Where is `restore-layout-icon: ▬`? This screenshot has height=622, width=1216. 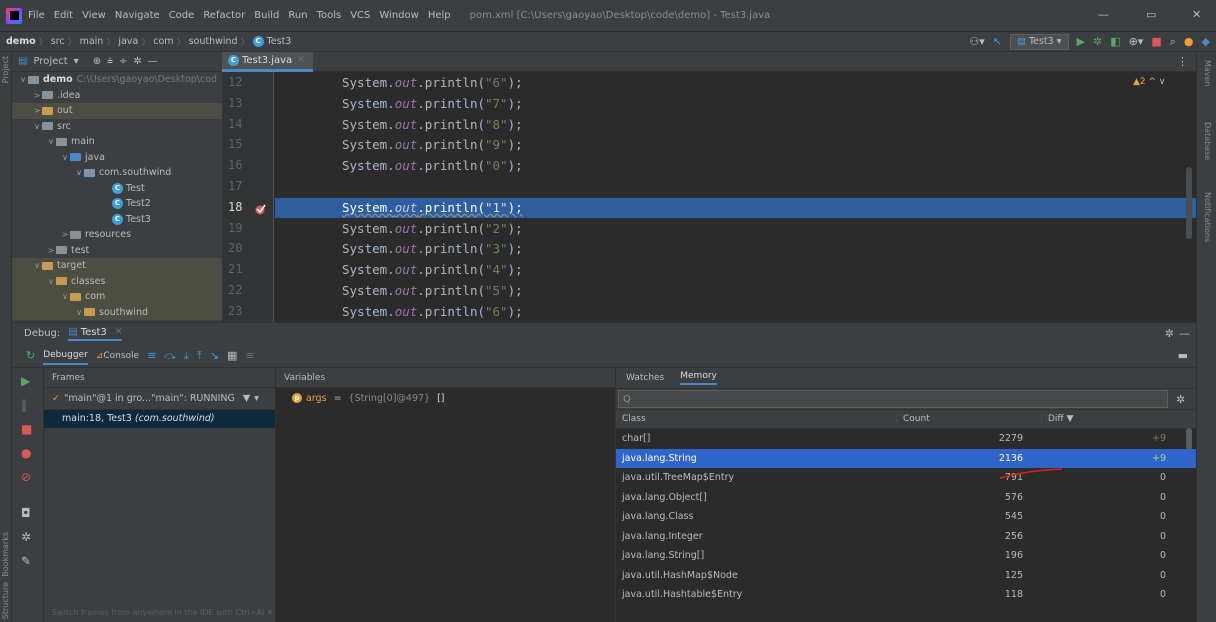 restore-layout-icon: ▬ is located at coordinates (1183, 355).